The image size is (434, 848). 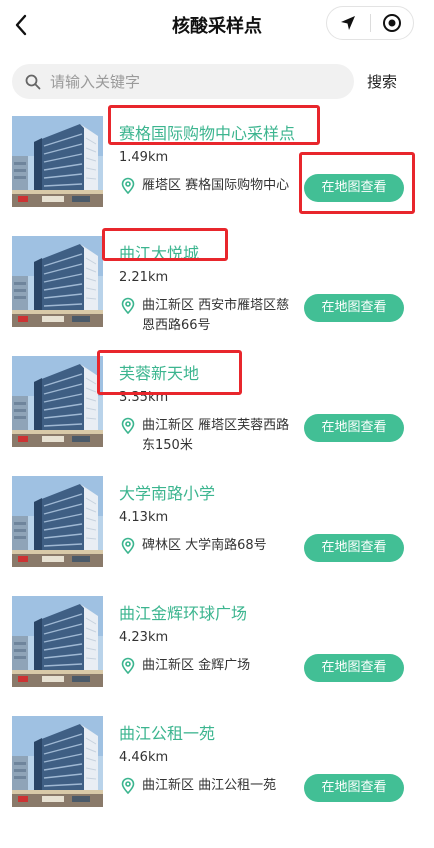 I want to click on search-bar, so click(x=183, y=81).